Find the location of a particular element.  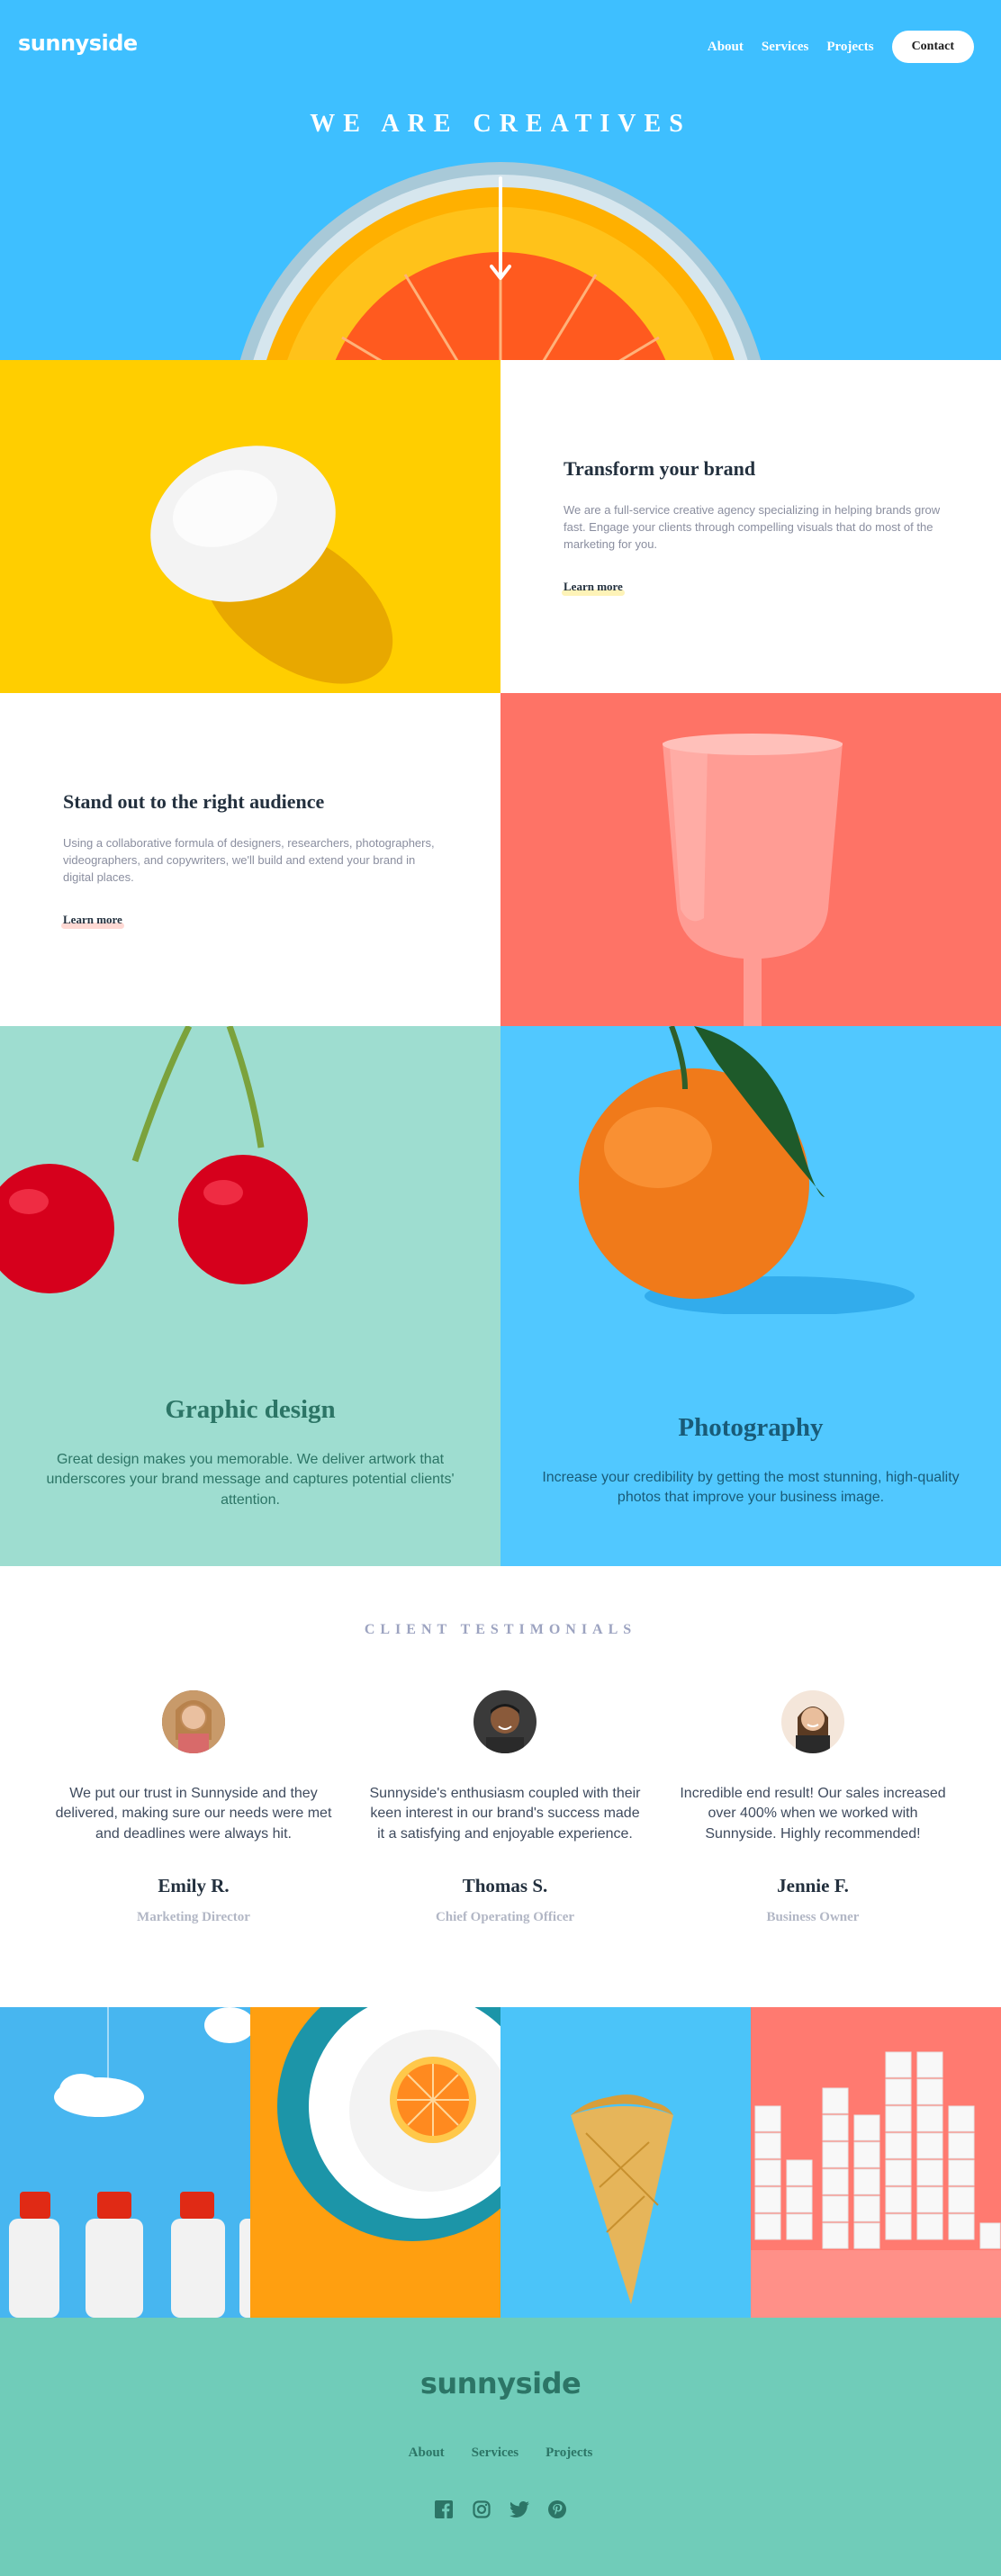

facebook-icon is located at coordinates (444, 2509).